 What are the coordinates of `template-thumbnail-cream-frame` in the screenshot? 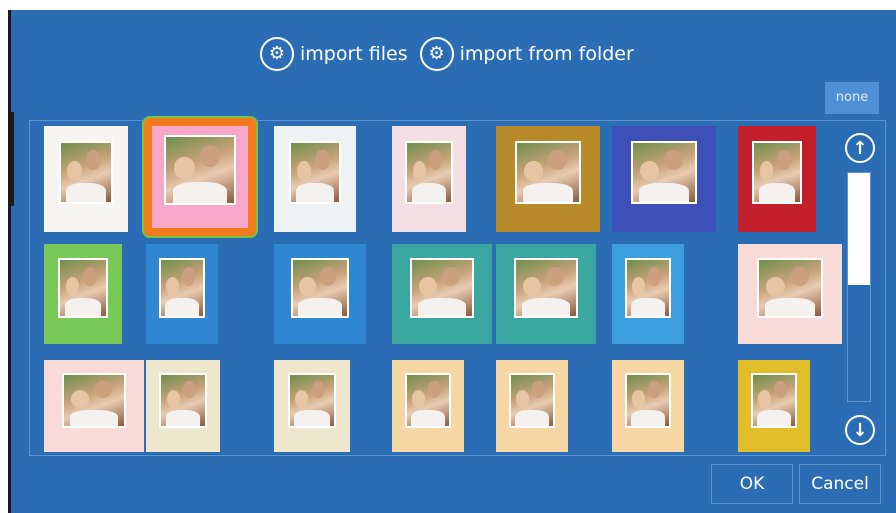 It's located at (183, 406).